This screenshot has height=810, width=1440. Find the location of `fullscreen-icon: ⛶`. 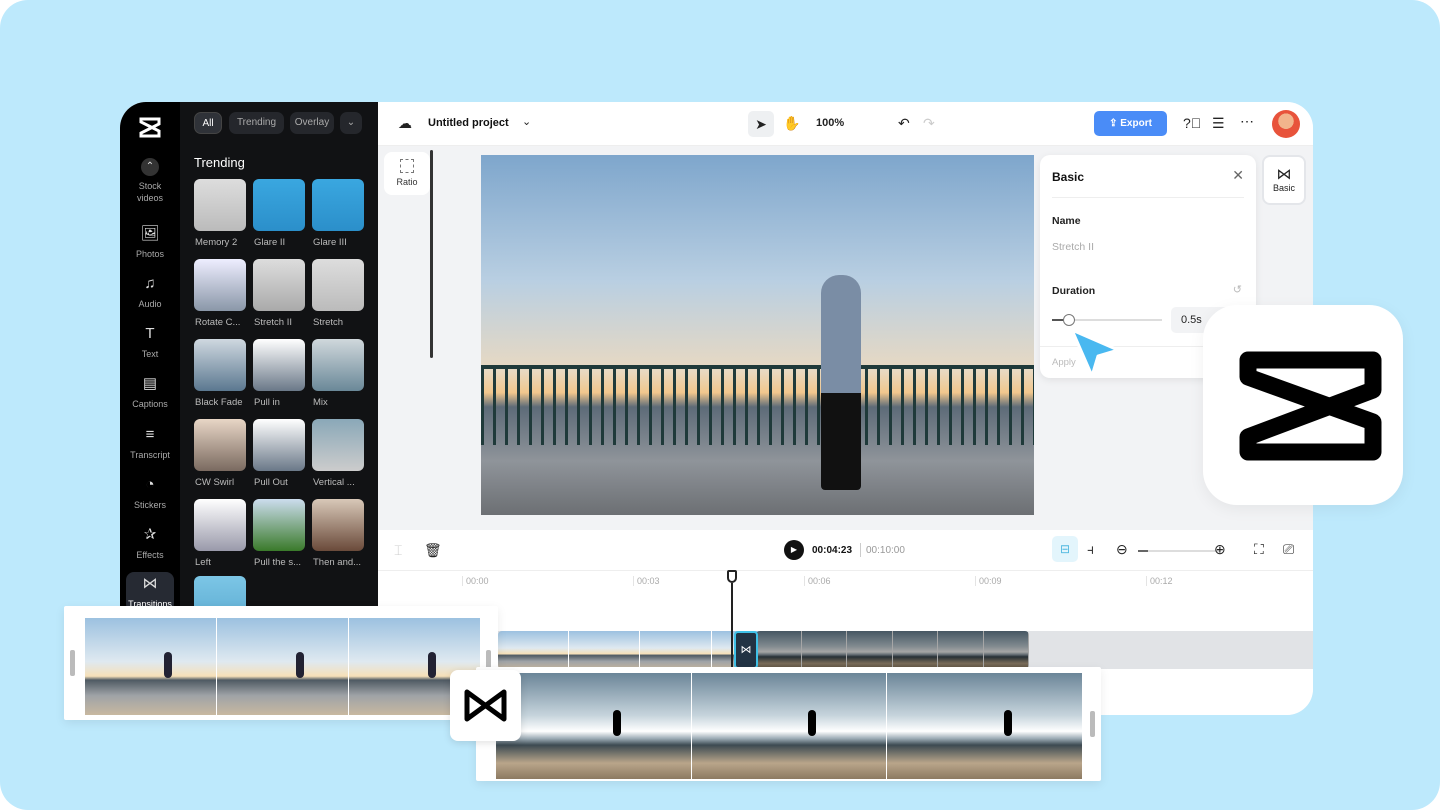

fullscreen-icon: ⛶ is located at coordinates (1259, 549).